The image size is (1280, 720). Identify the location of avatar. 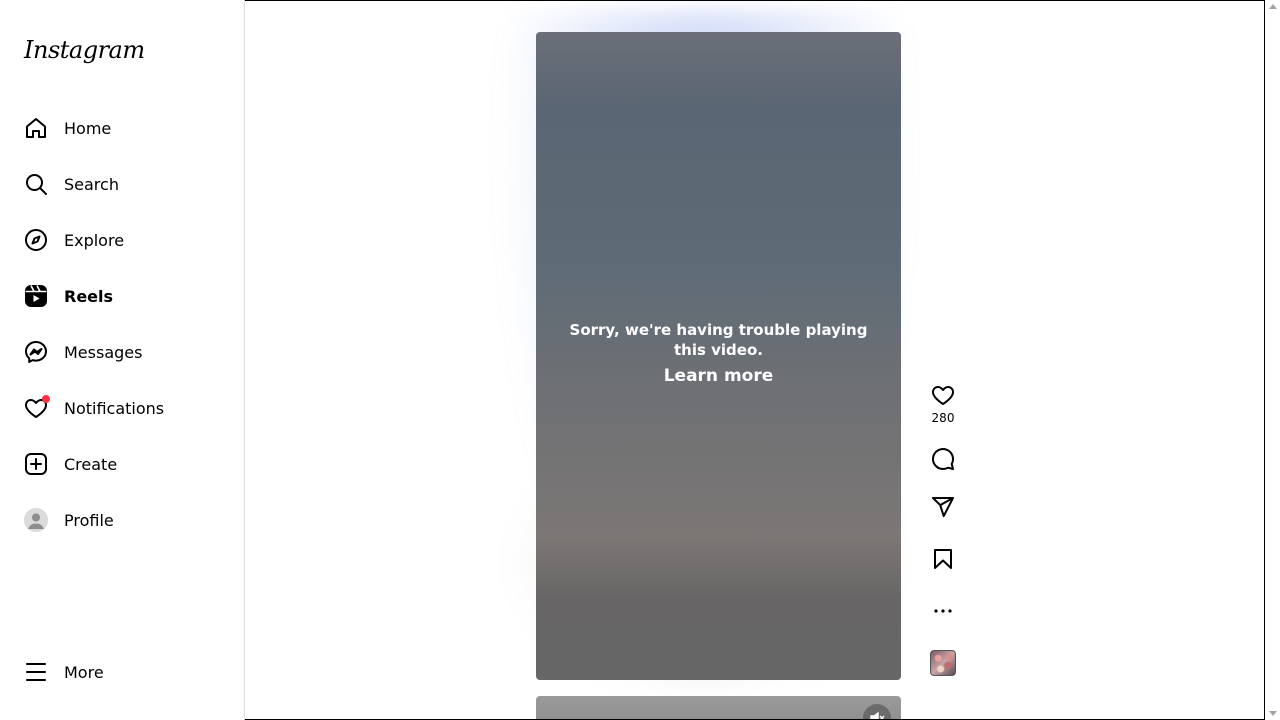
(36, 520).